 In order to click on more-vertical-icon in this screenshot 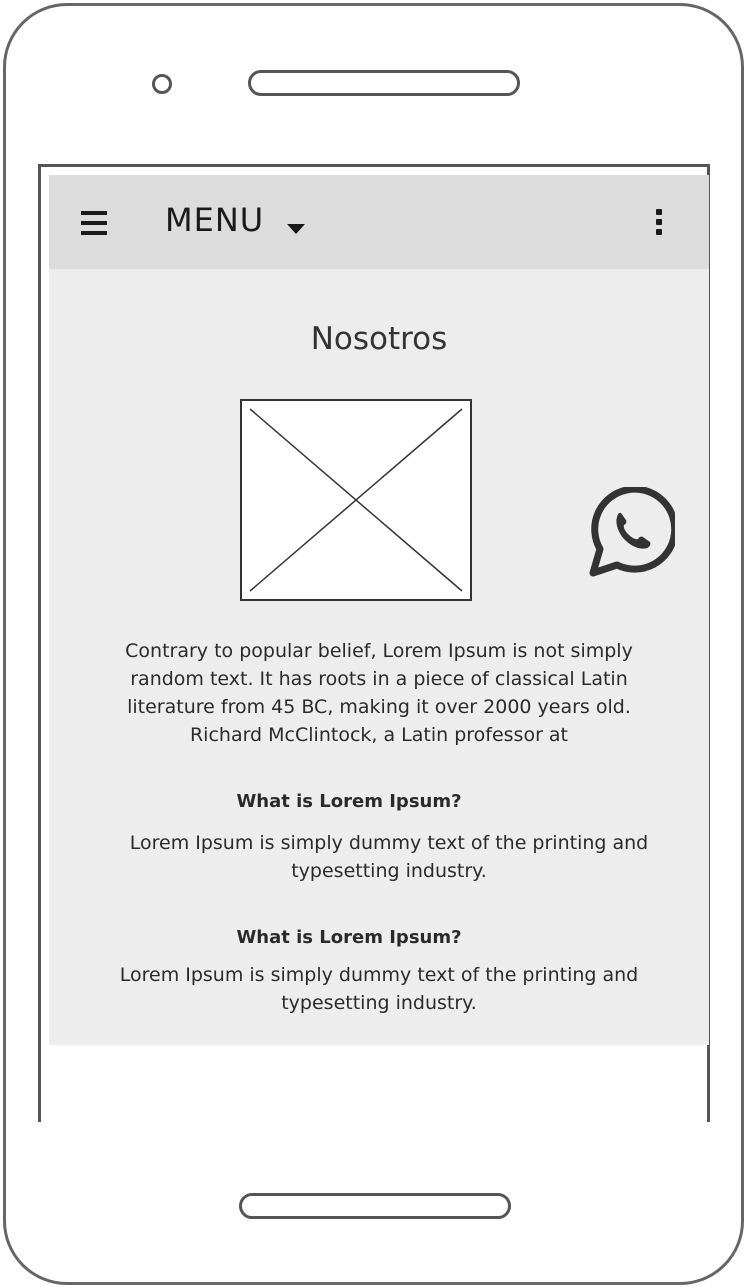, I will do `click(659, 222)`.